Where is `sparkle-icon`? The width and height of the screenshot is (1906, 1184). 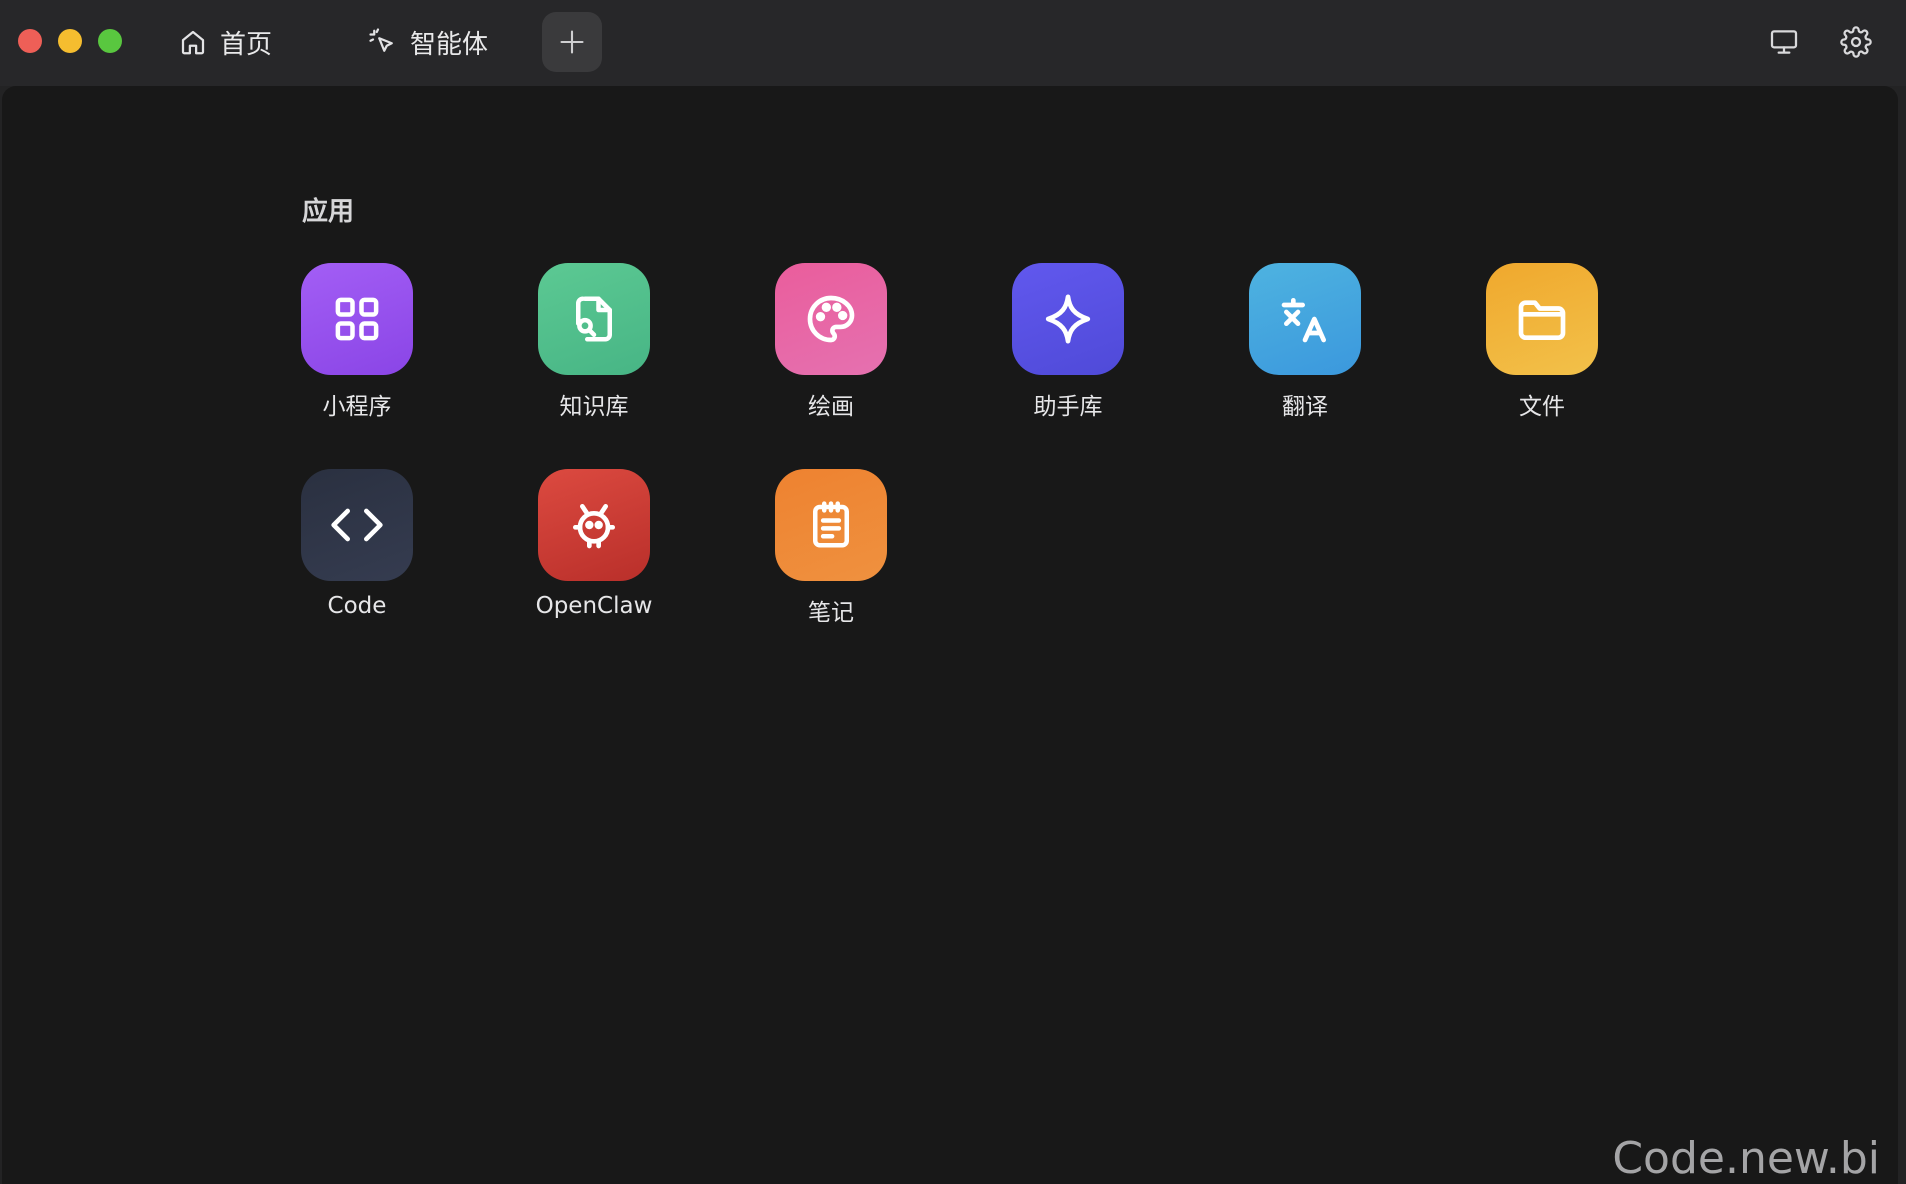
sparkle-icon is located at coordinates (1068, 319).